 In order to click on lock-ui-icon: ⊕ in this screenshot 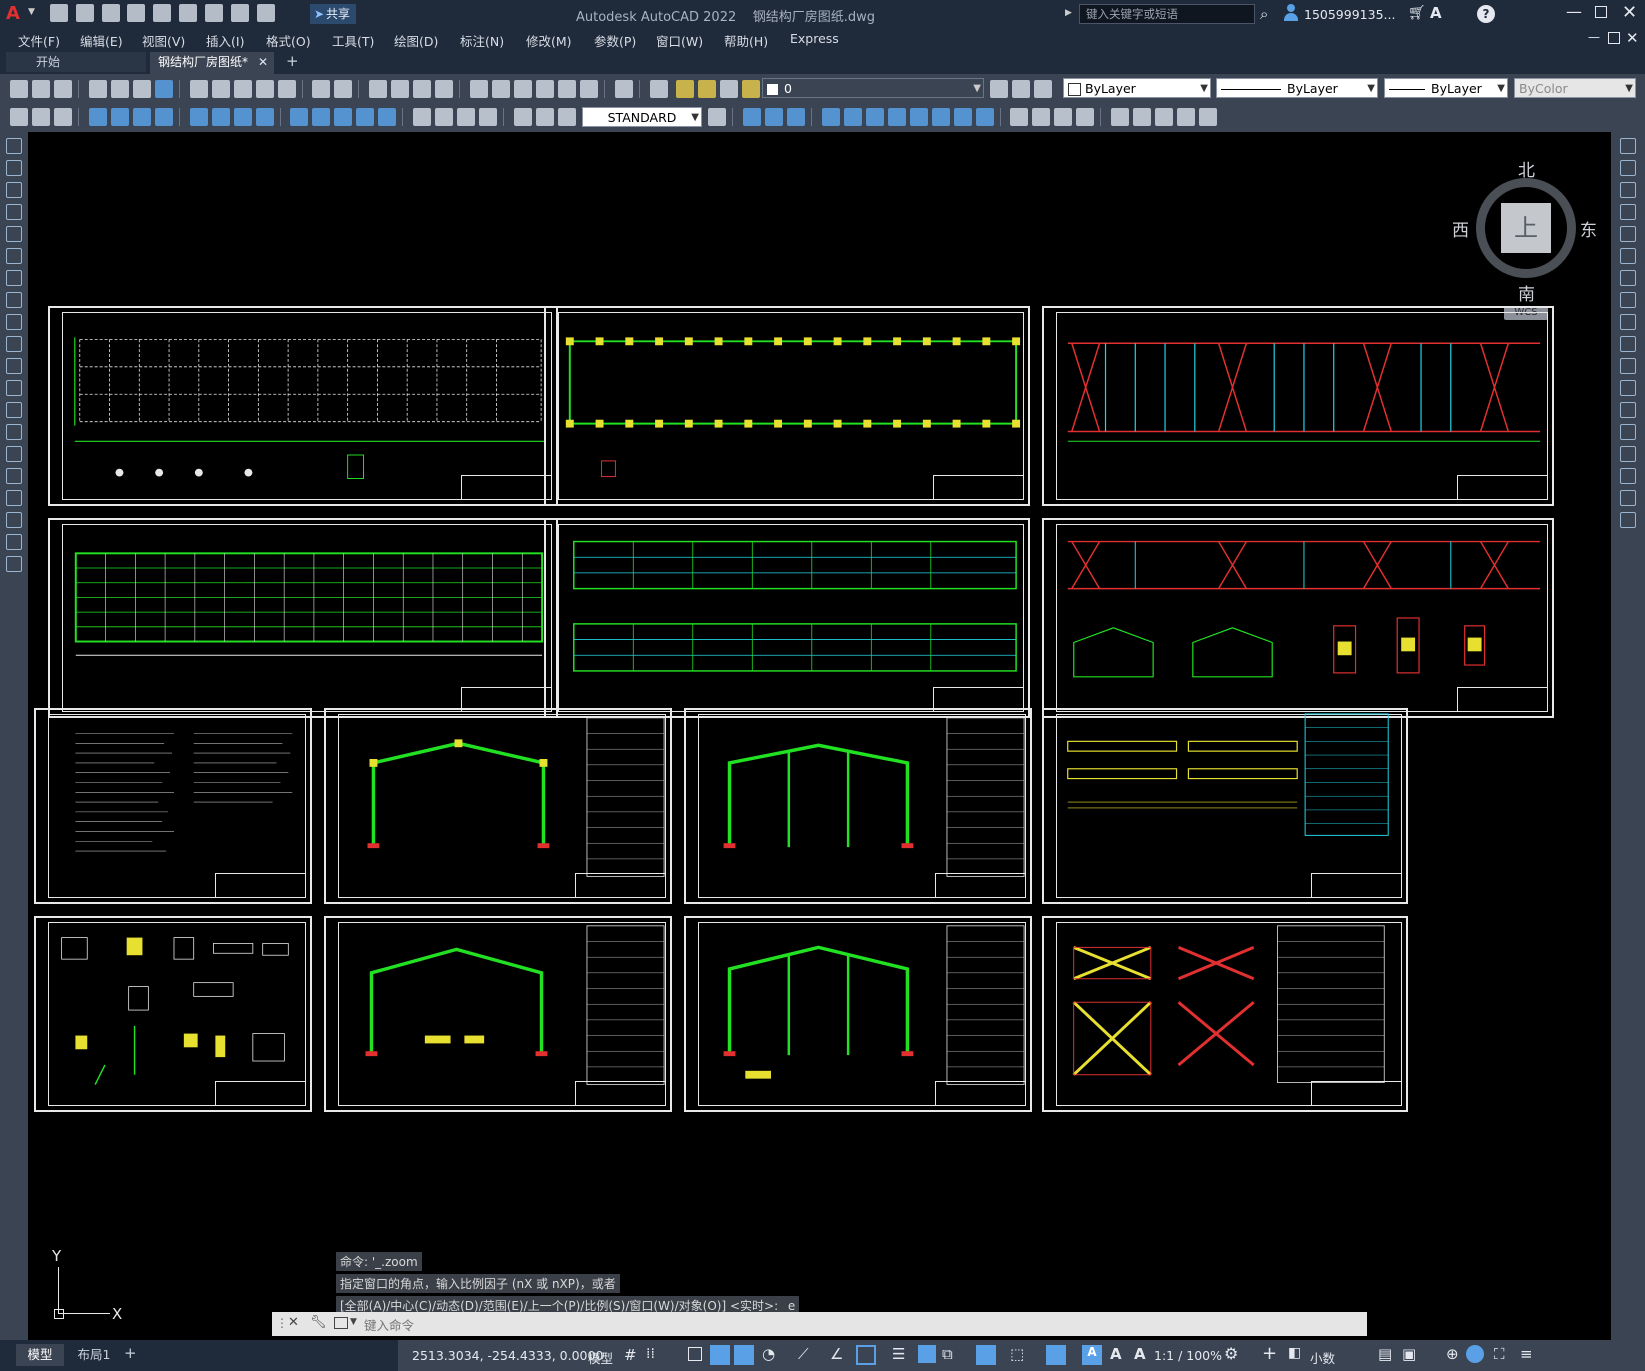, I will do `click(1452, 1354)`.